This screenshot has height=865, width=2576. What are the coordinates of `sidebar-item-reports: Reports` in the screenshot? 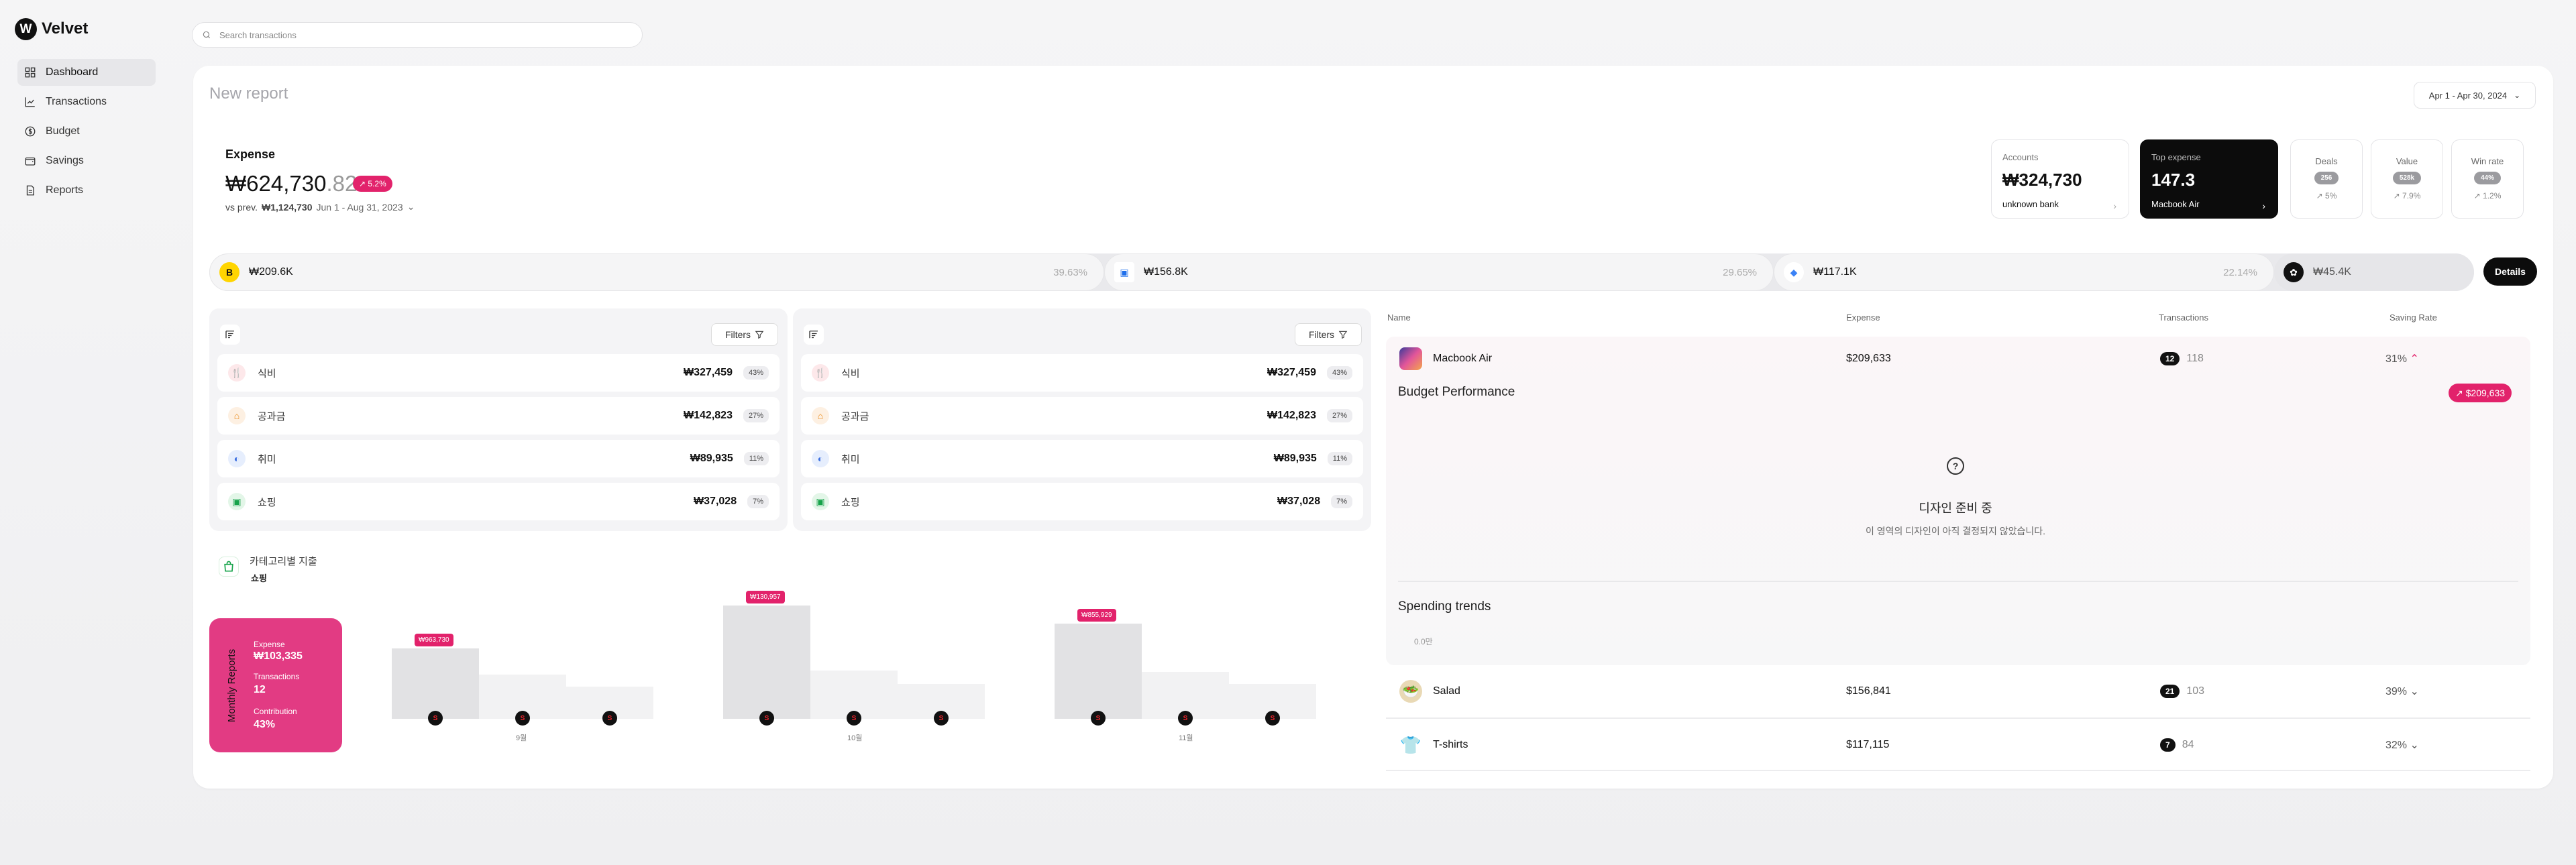 It's located at (86, 190).